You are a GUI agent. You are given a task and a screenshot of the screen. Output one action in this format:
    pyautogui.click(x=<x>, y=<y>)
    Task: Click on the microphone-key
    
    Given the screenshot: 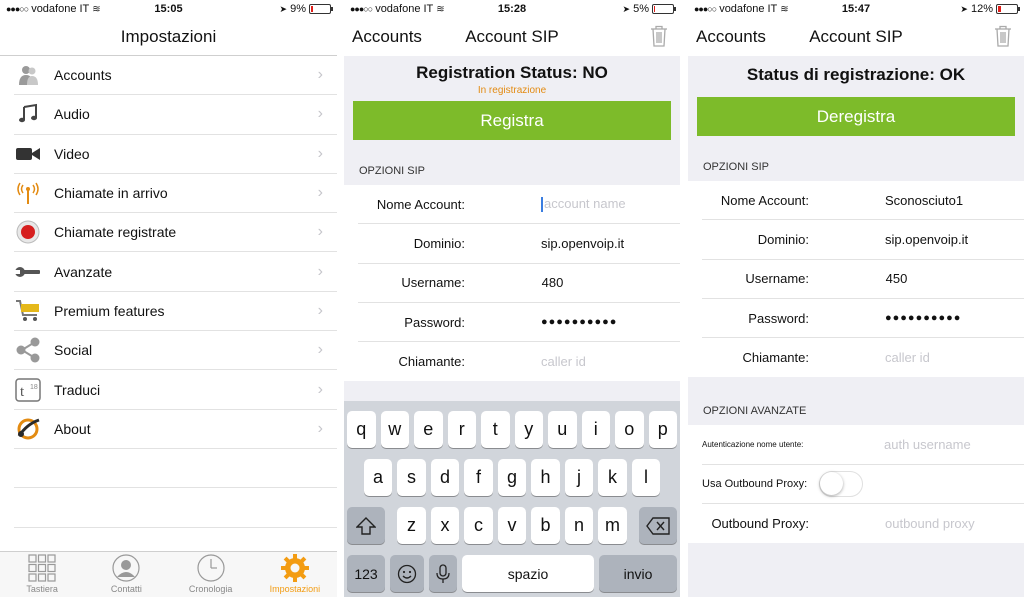 What is the action you would take?
    pyautogui.click(x=443, y=573)
    